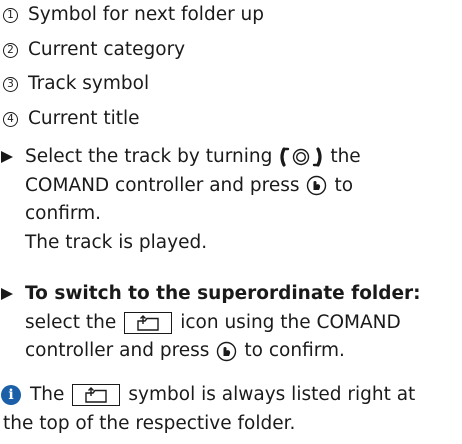 The width and height of the screenshot is (462, 444). I want to click on legend-text-2: Current category, so click(107, 49).